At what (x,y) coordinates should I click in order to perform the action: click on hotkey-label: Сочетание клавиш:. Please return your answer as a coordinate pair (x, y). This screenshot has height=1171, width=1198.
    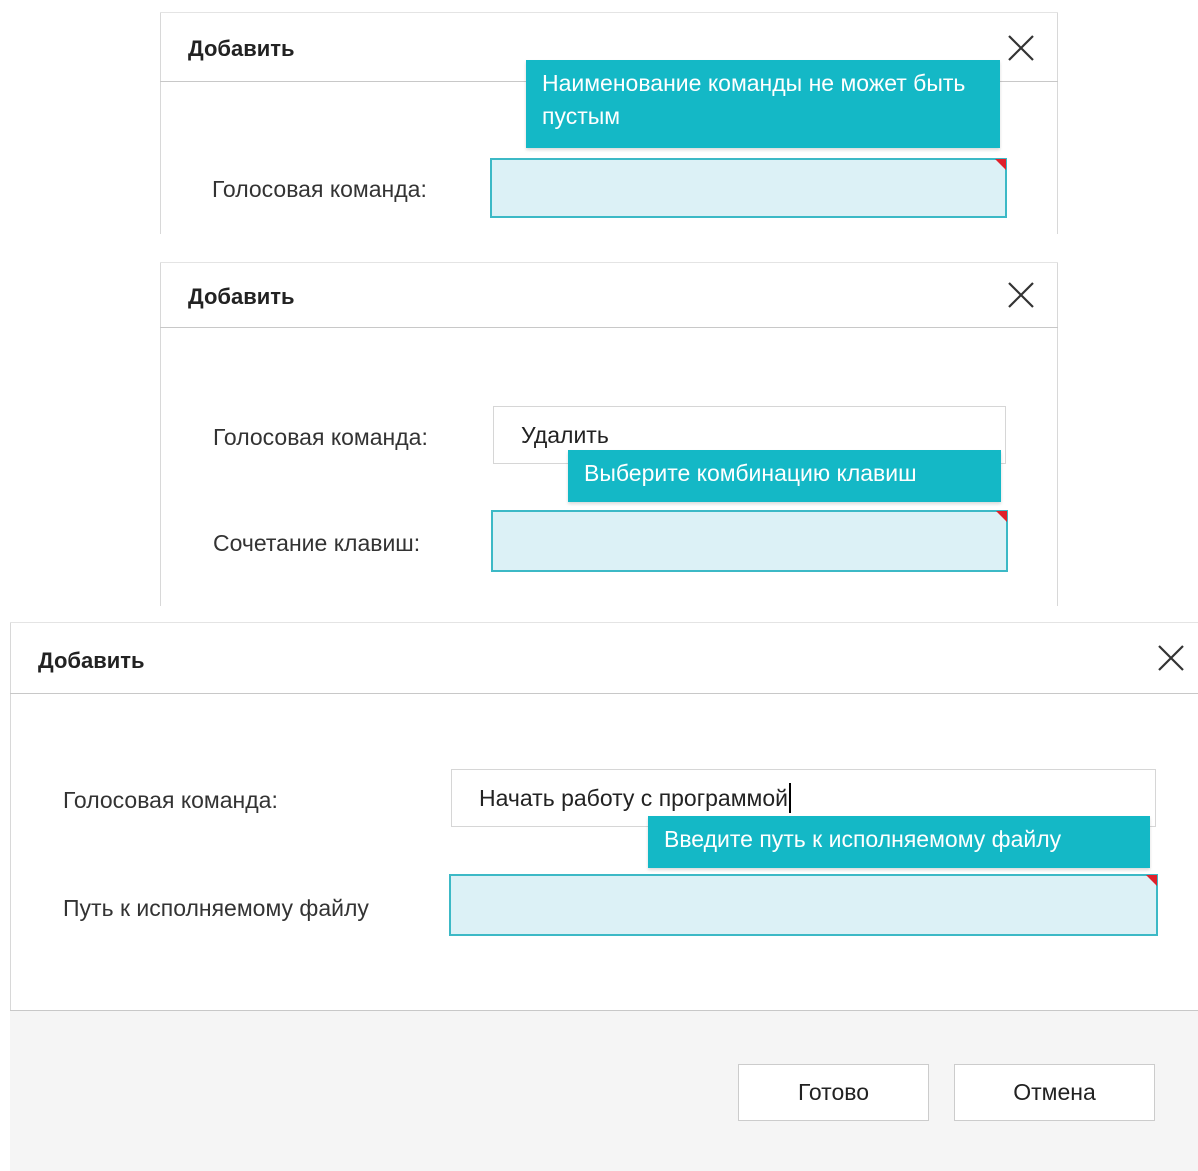
    Looking at the image, I should click on (317, 543).